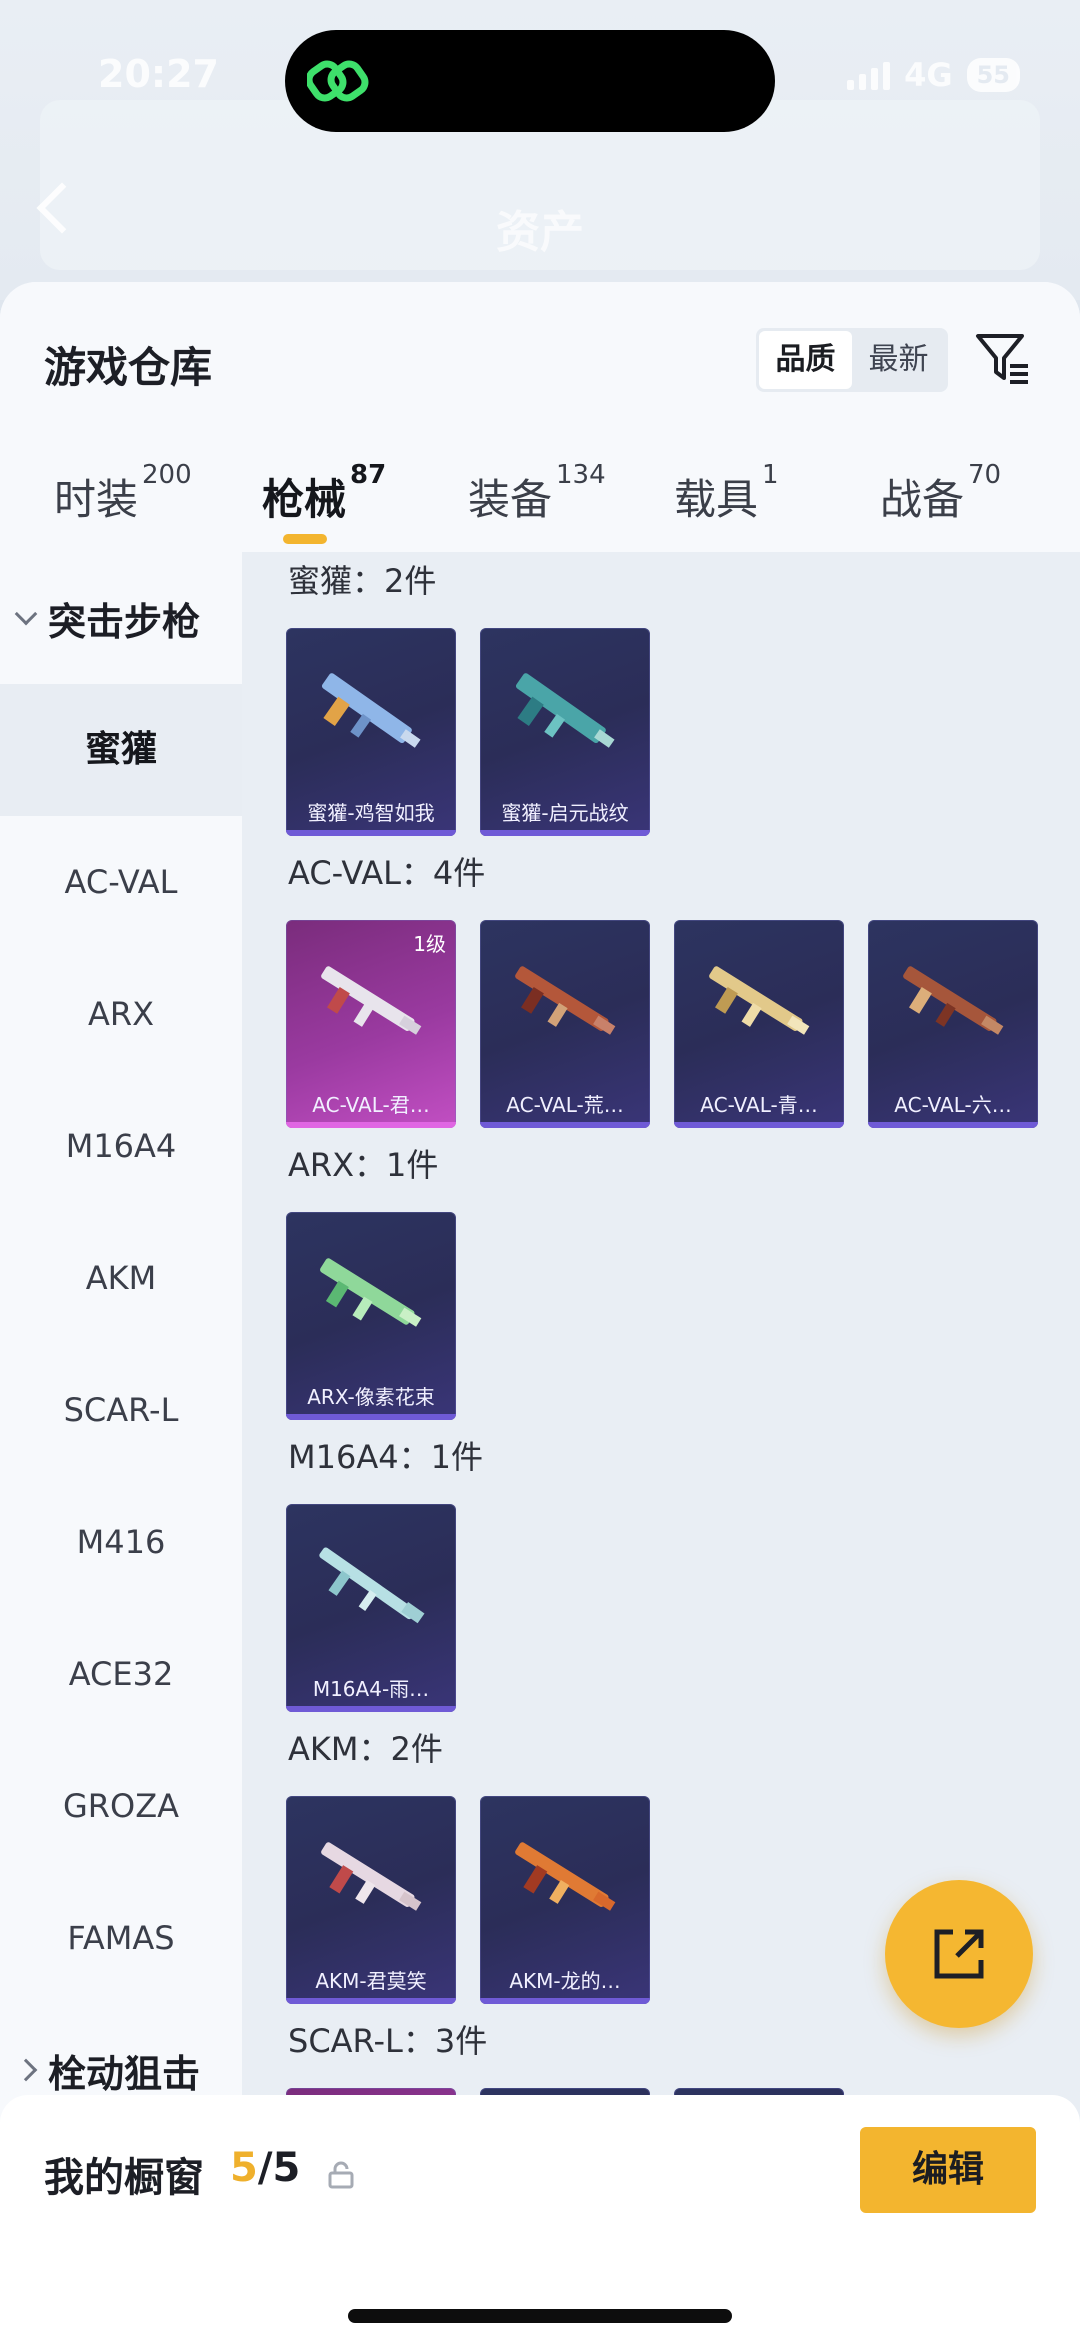 The height and width of the screenshot is (2341, 1080). Describe the element at coordinates (898, 360) in the screenshot. I see `sort-newest-option: 最新` at that location.